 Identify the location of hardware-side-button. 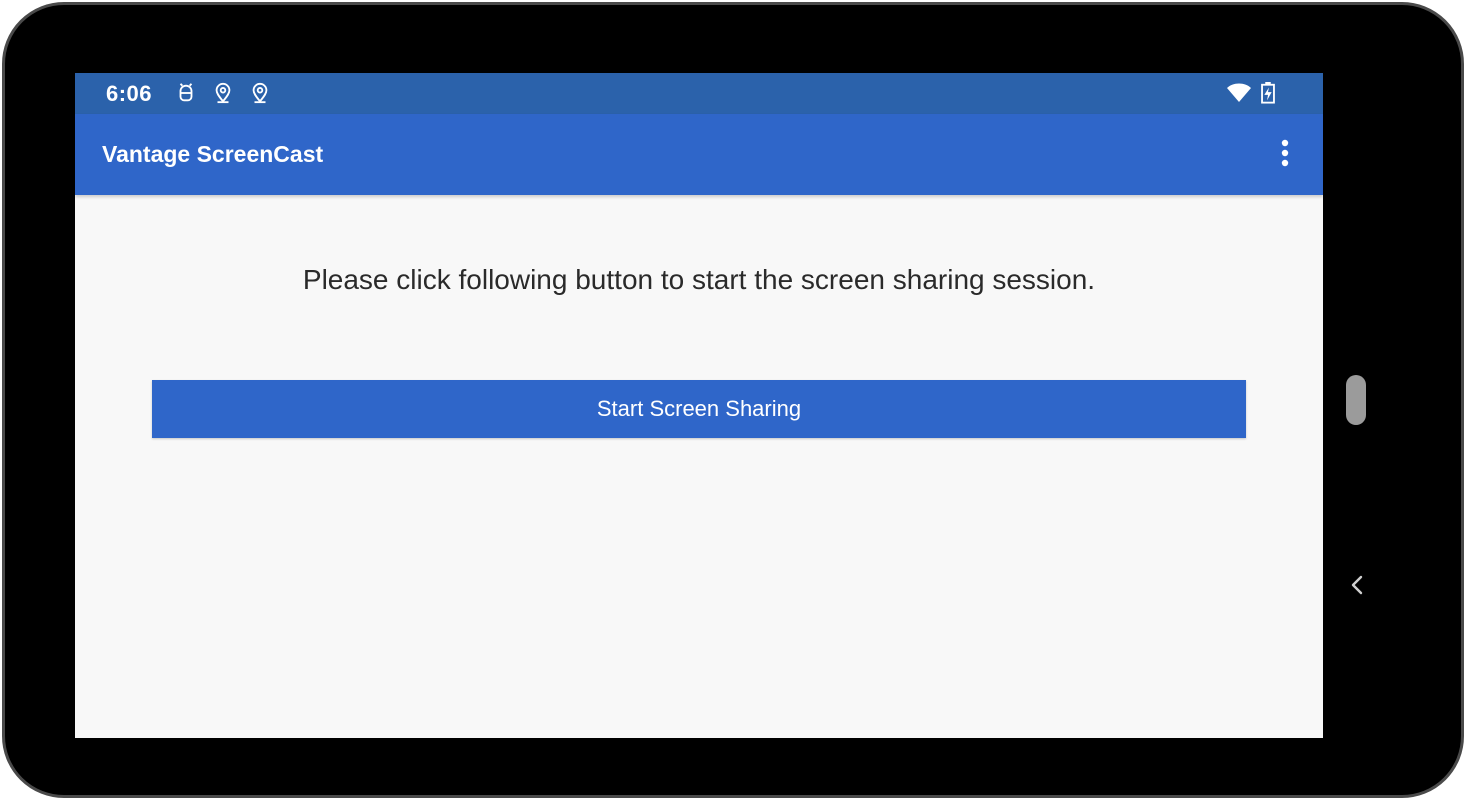
(1356, 400).